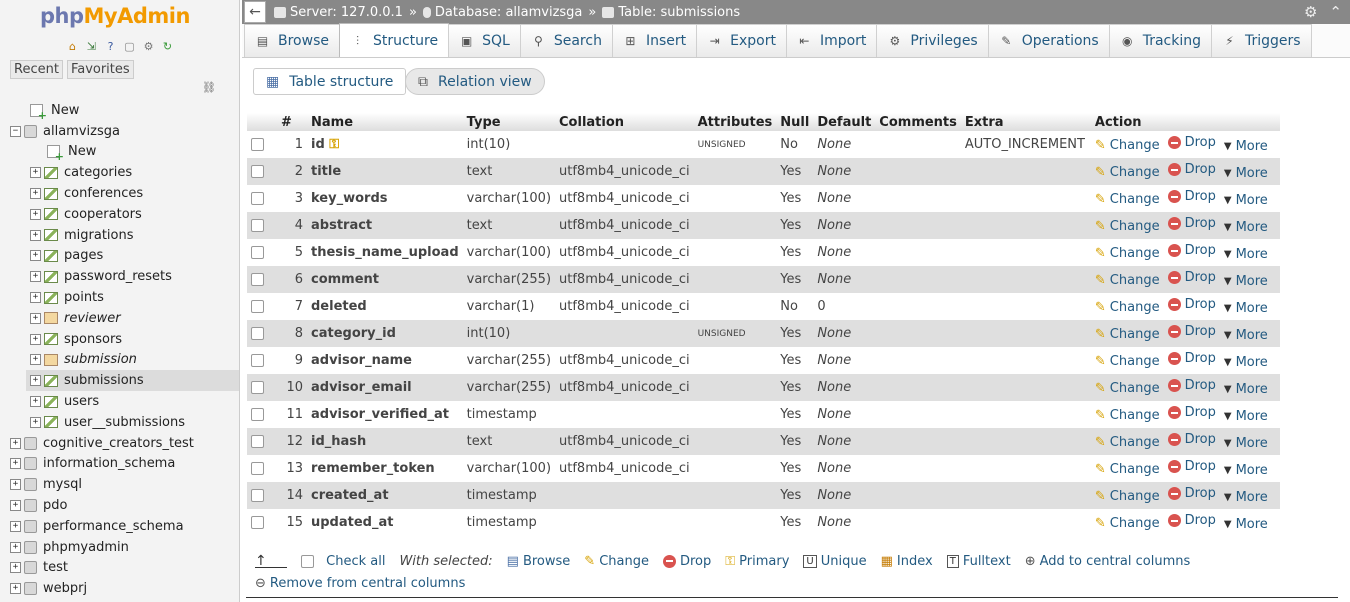 The width and height of the screenshot is (1350, 602). Describe the element at coordinates (119, 443) in the screenshot. I see `tree-database-item: + cognitive_creators_test` at that location.